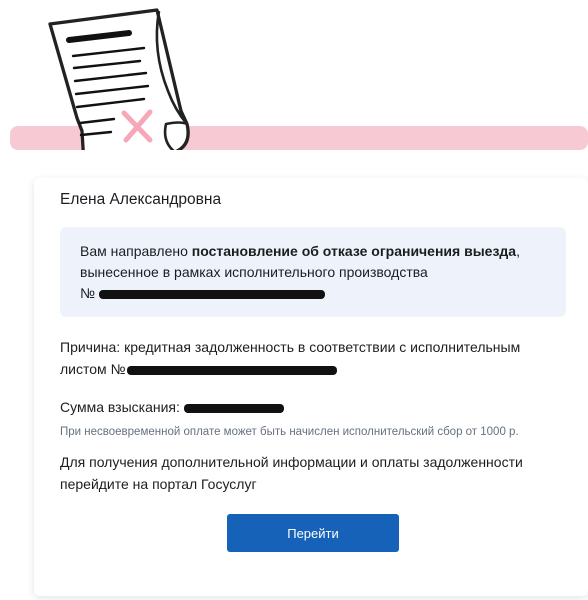 Image resolution: width=588 pixels, height=600 pixels. Describe the element at coordinates (233, 408) in the screenshot. I see `redacted-amount` at that location.